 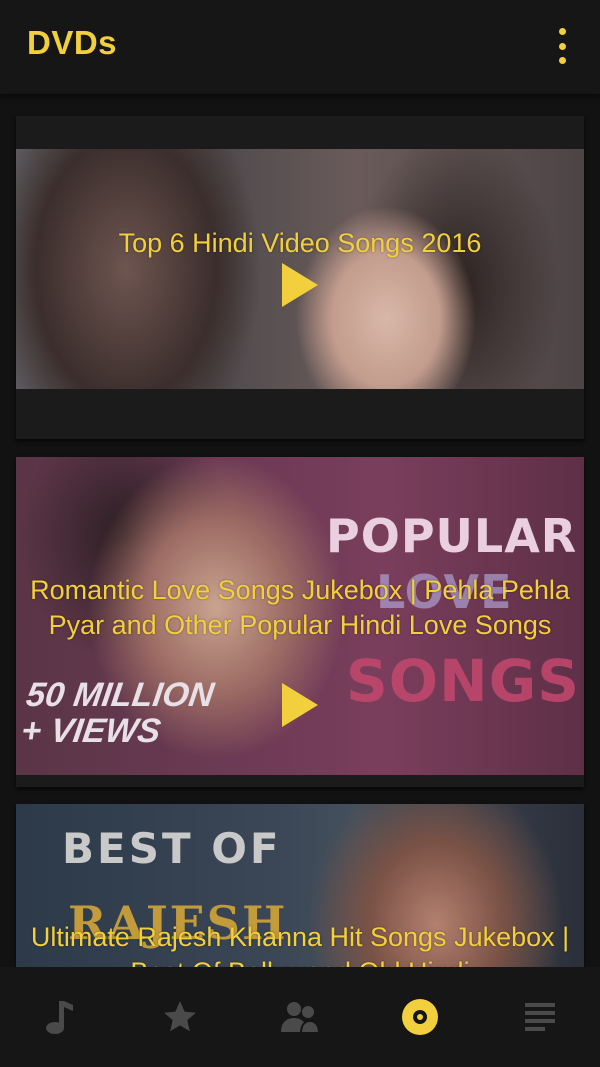 What do you see at coordinates (172, 848) in the screenshot?
I see `thumbnail-text: BEST OF` at bounding box center [172, 848].